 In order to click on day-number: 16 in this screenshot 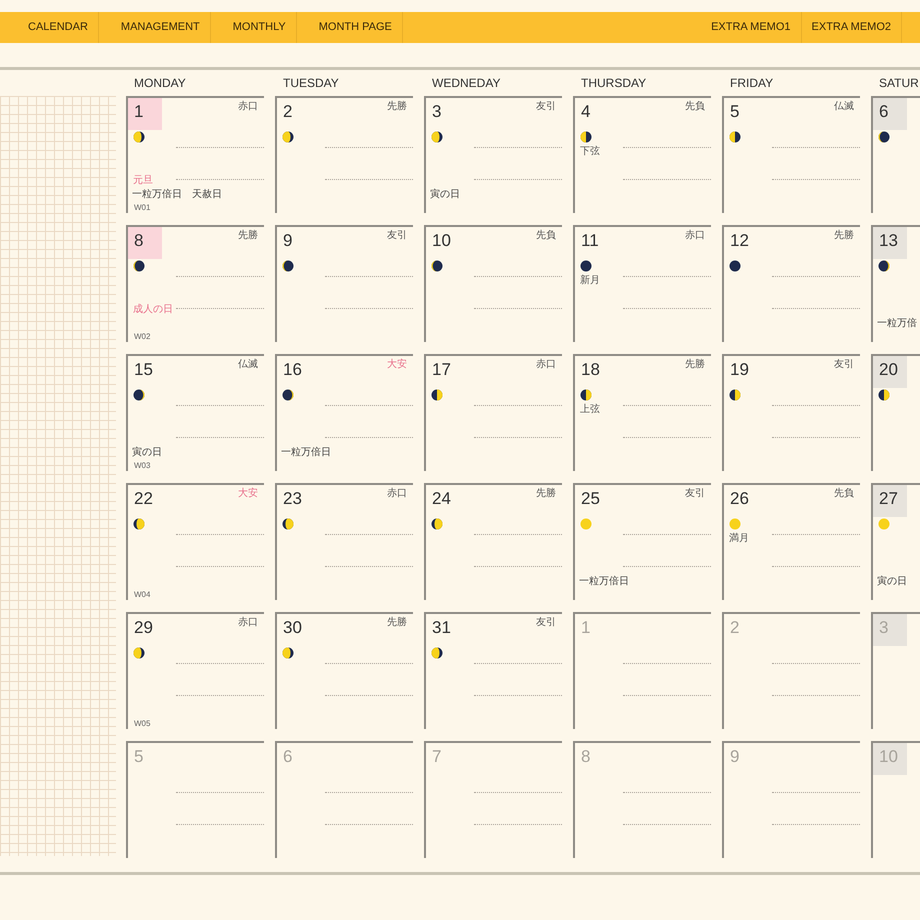, I will do `click(292, 370)`.